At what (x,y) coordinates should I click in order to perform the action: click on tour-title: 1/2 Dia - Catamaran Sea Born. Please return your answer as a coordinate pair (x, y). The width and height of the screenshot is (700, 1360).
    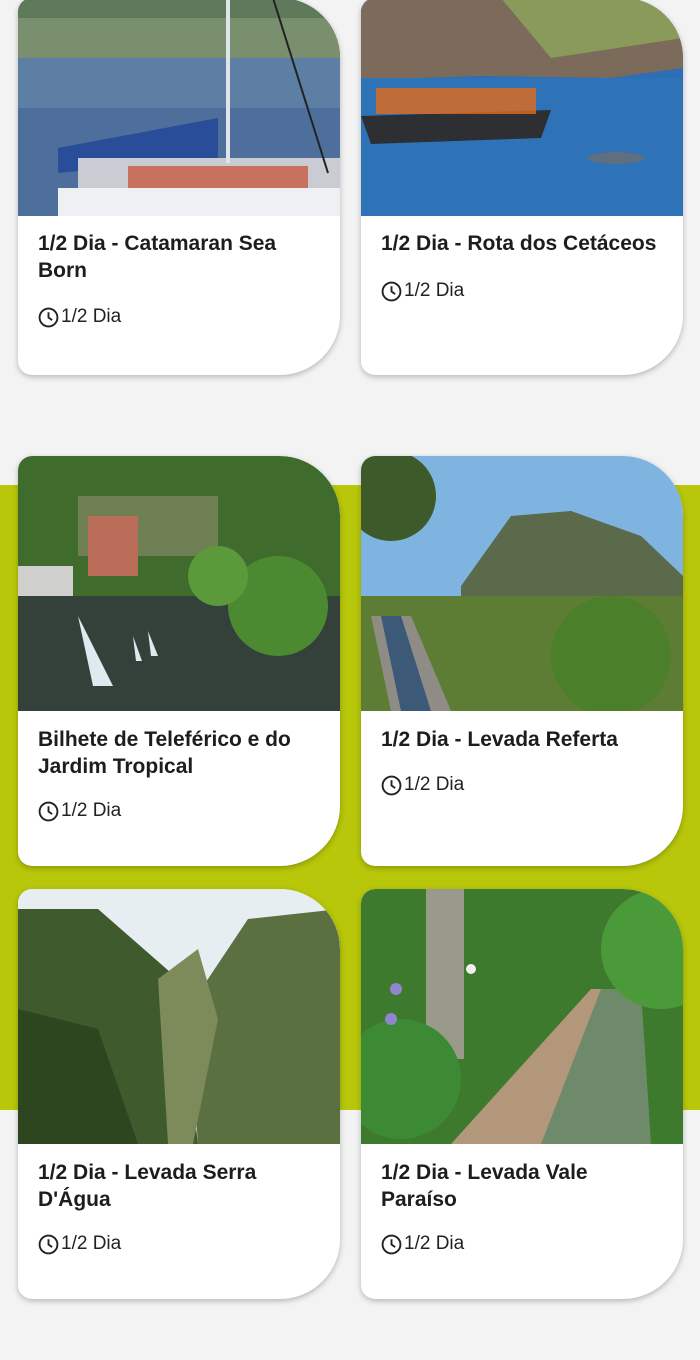
    Looking at the image, I should click on (157, 257).